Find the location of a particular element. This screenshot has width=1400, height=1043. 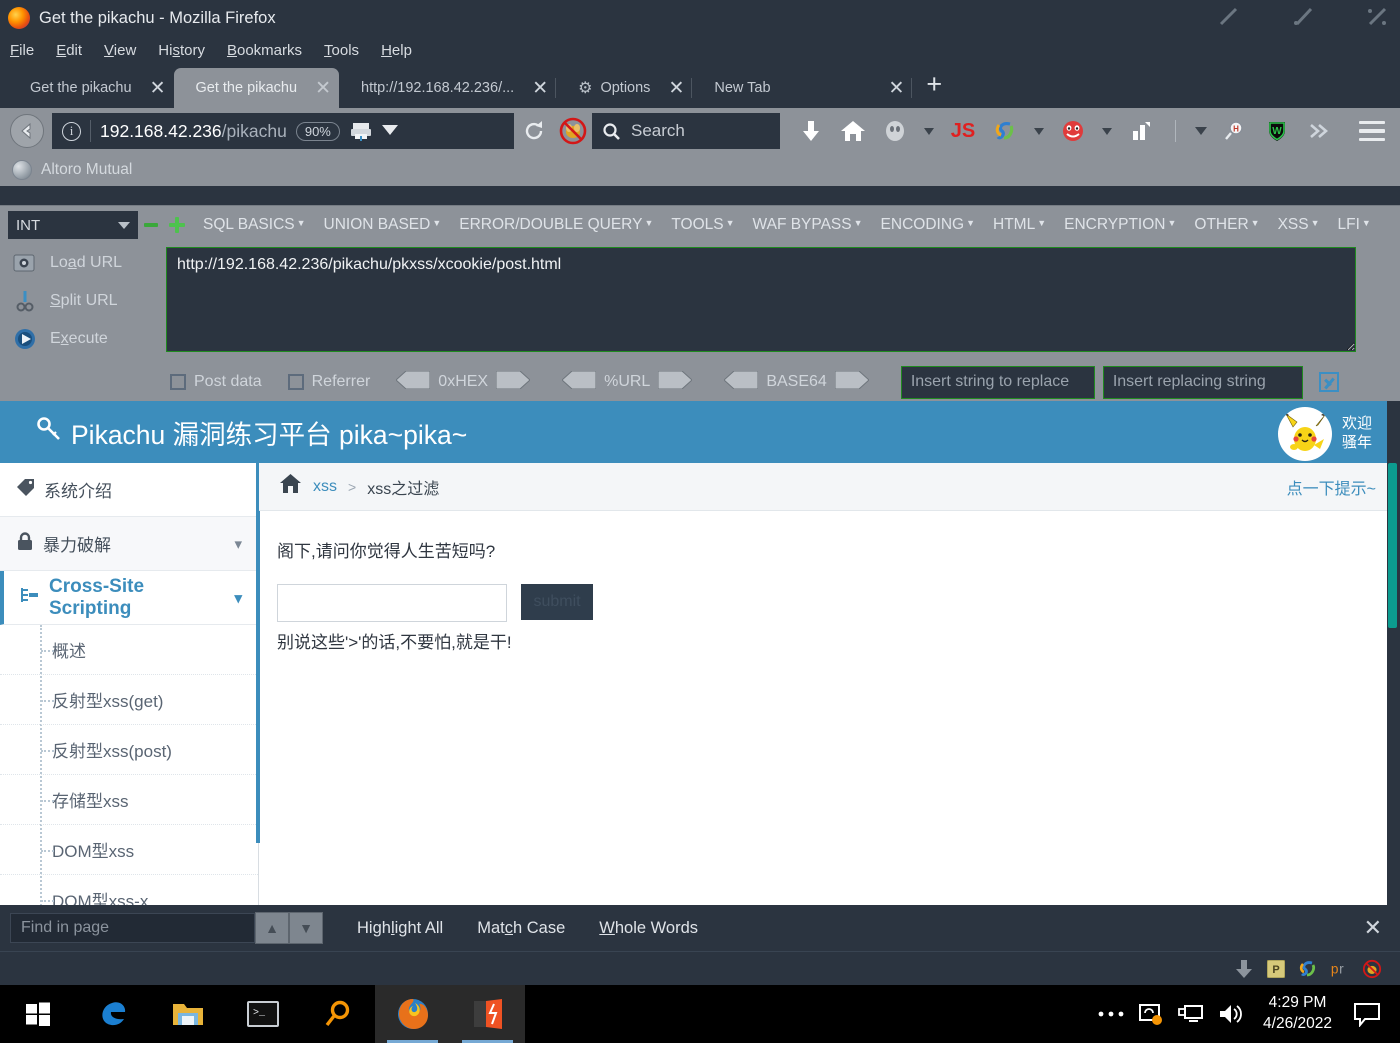

search-magnifier-icon is located at coordinates (337, 1014).